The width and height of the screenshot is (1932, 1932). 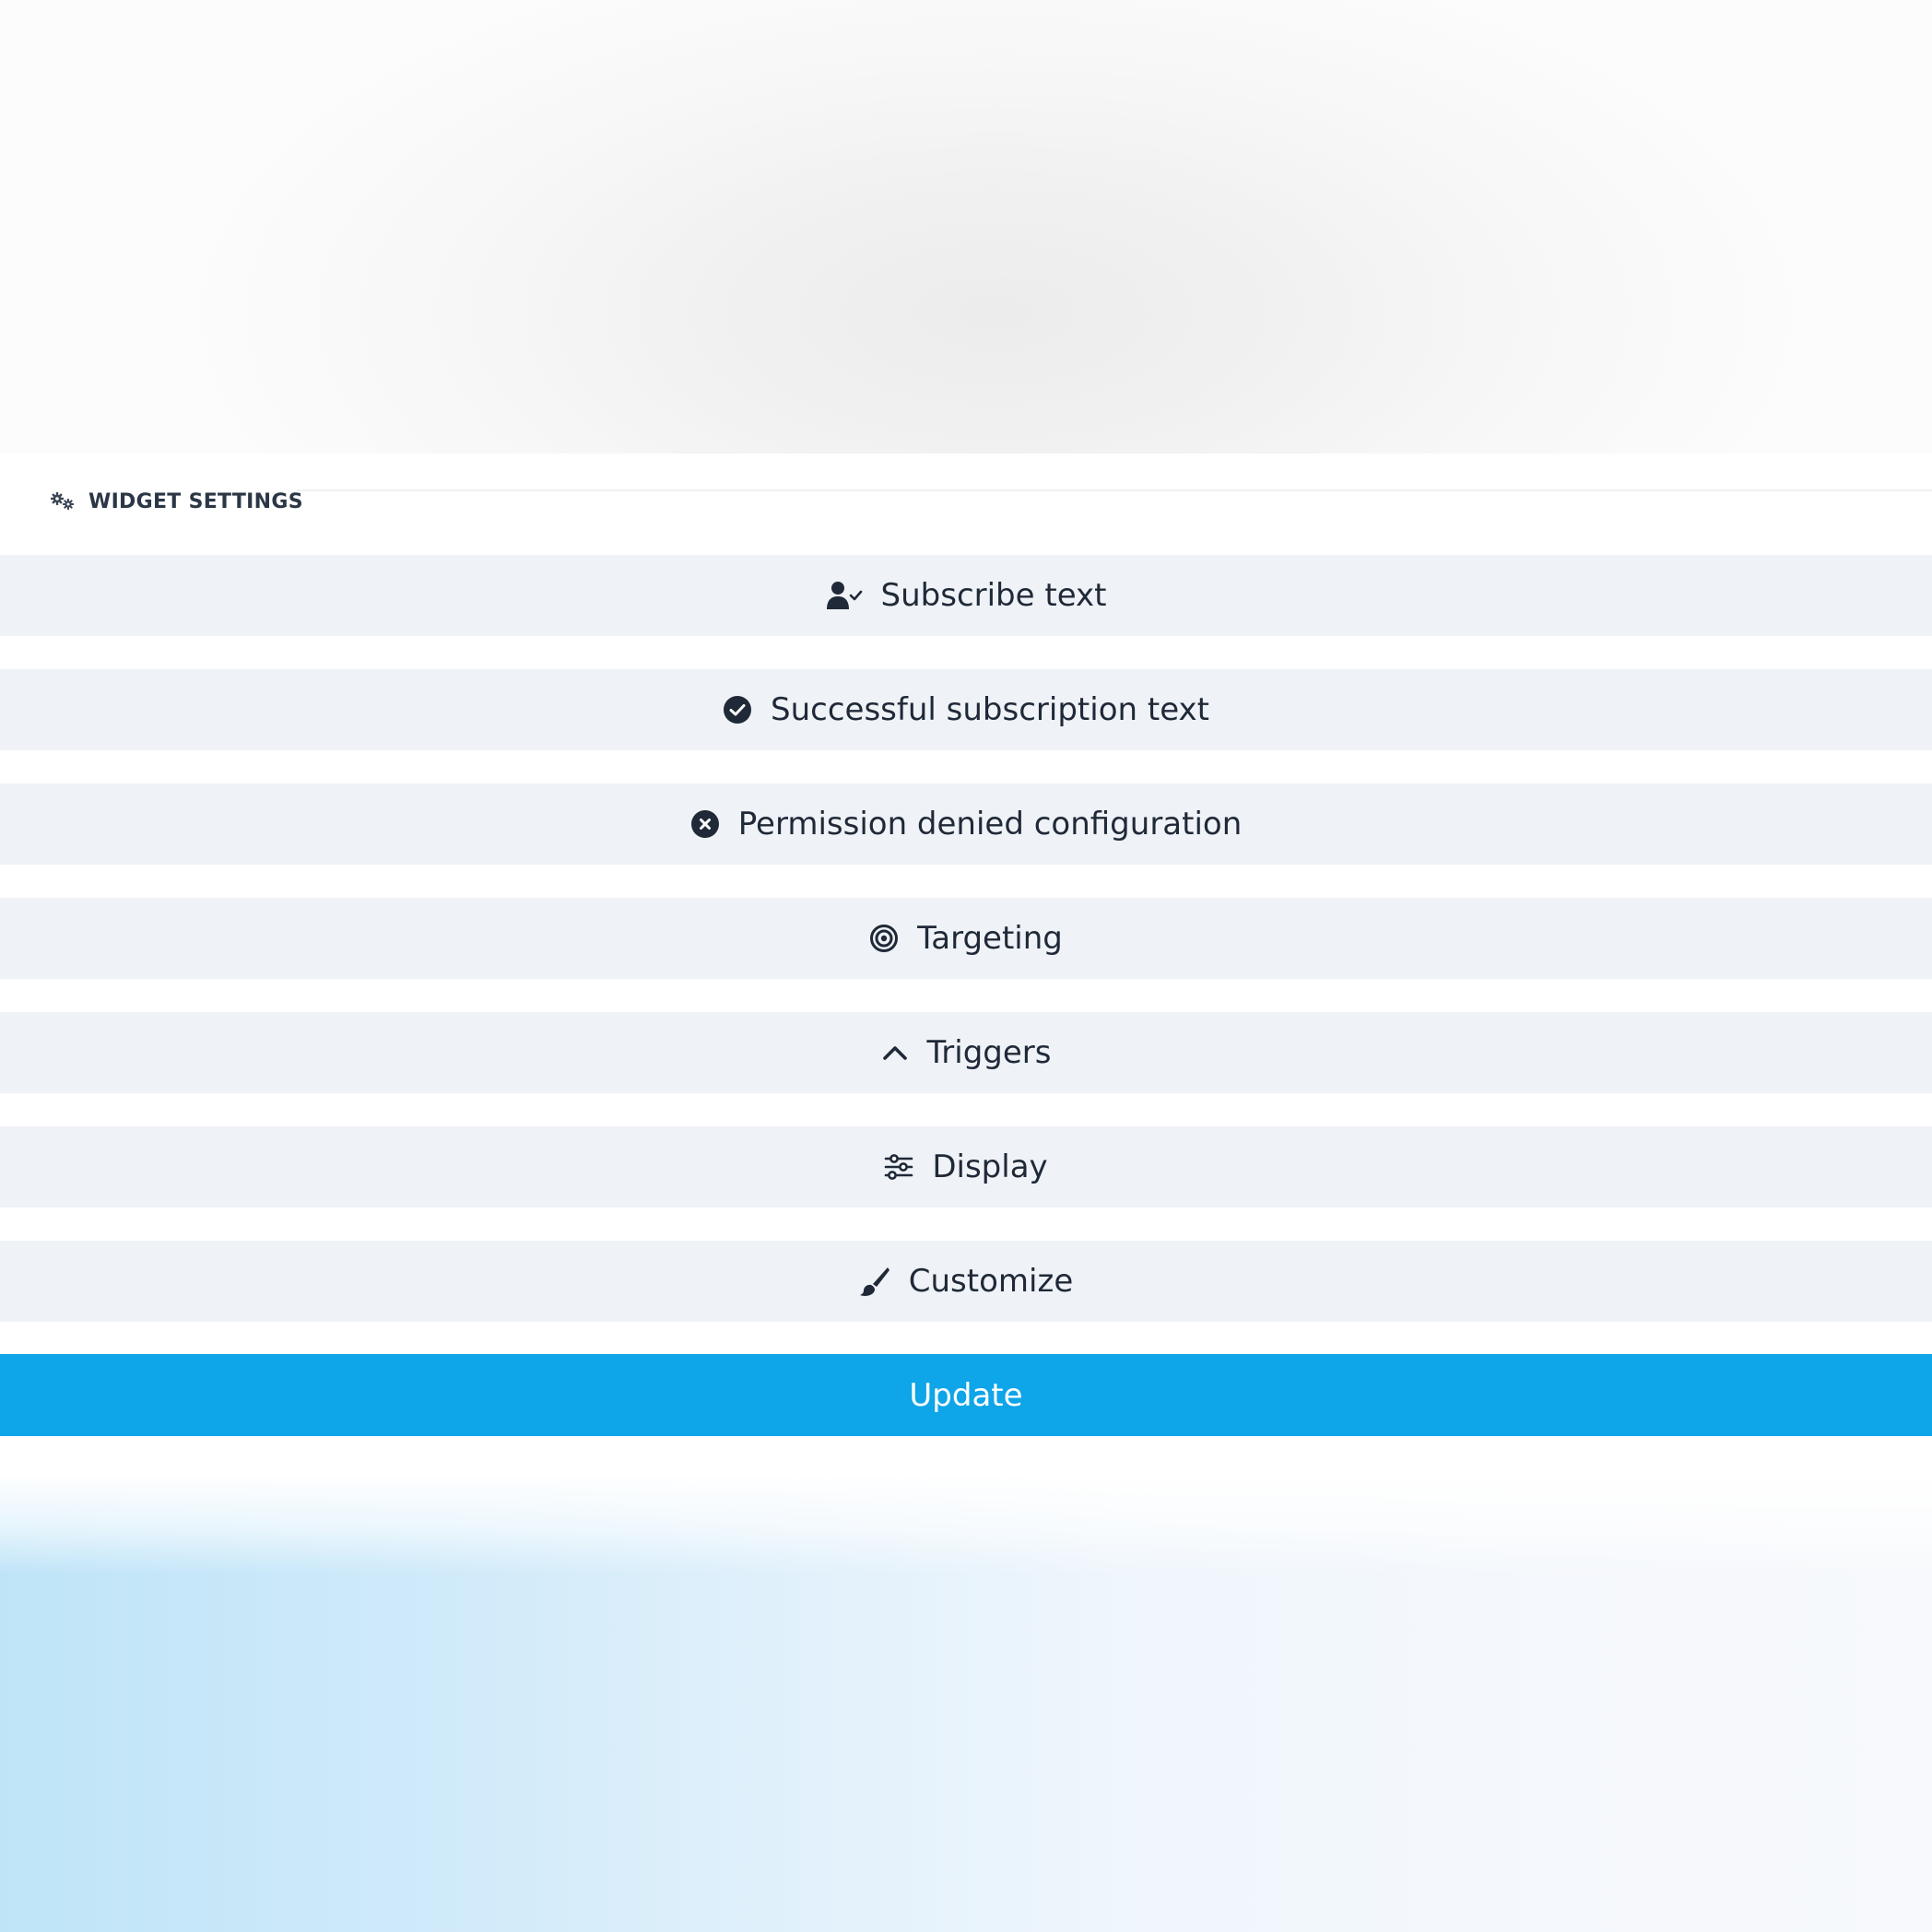 What do you see at coordinates (993, 595) in the screenshot?
I see `section-label: Subscribe text` at bounding box center [993, 595].